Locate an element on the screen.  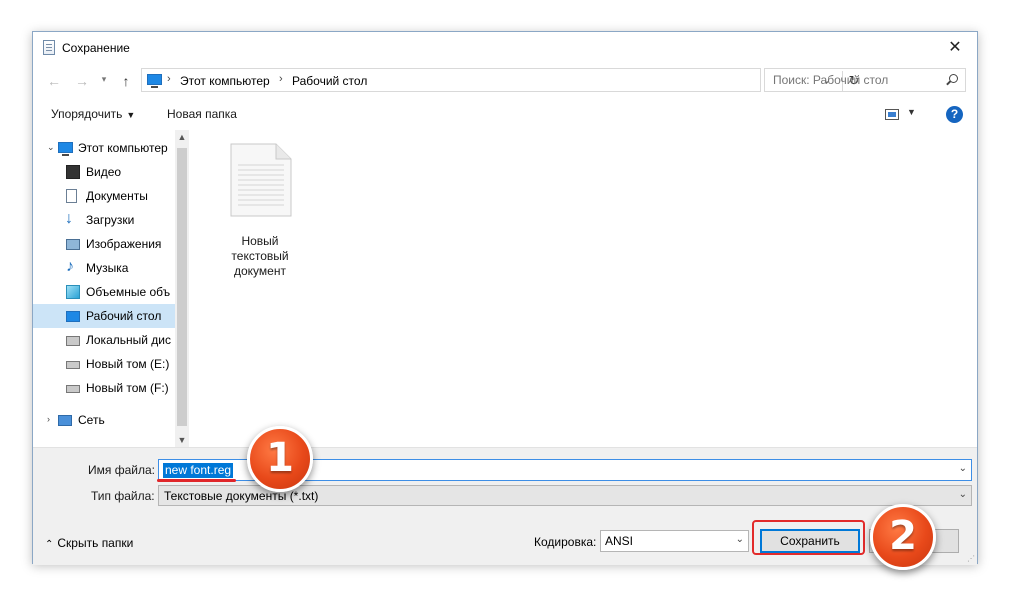
breadcrumb-desktop: Рабочий стол is located at coordinates (329, 81).